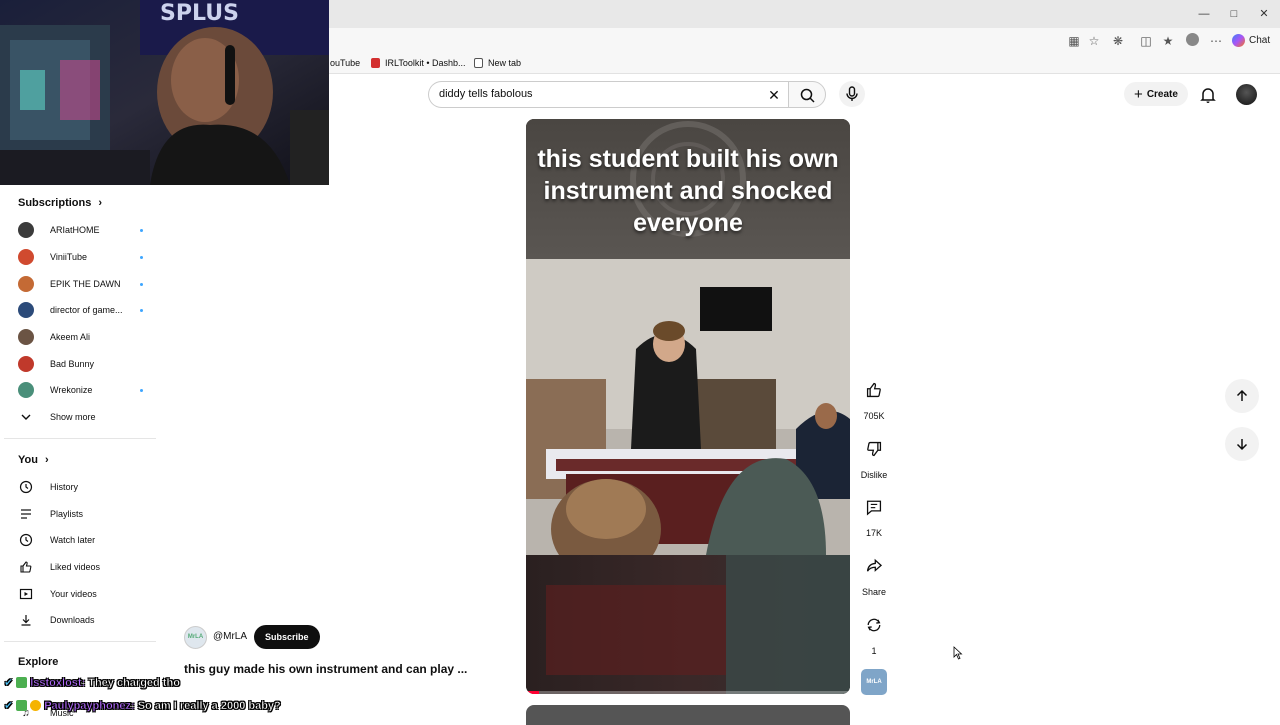 The height and width of the screenshot is (725, 1280). I want to click on sidebar-item-subscription: ARIatHOME, so click(80, 230).